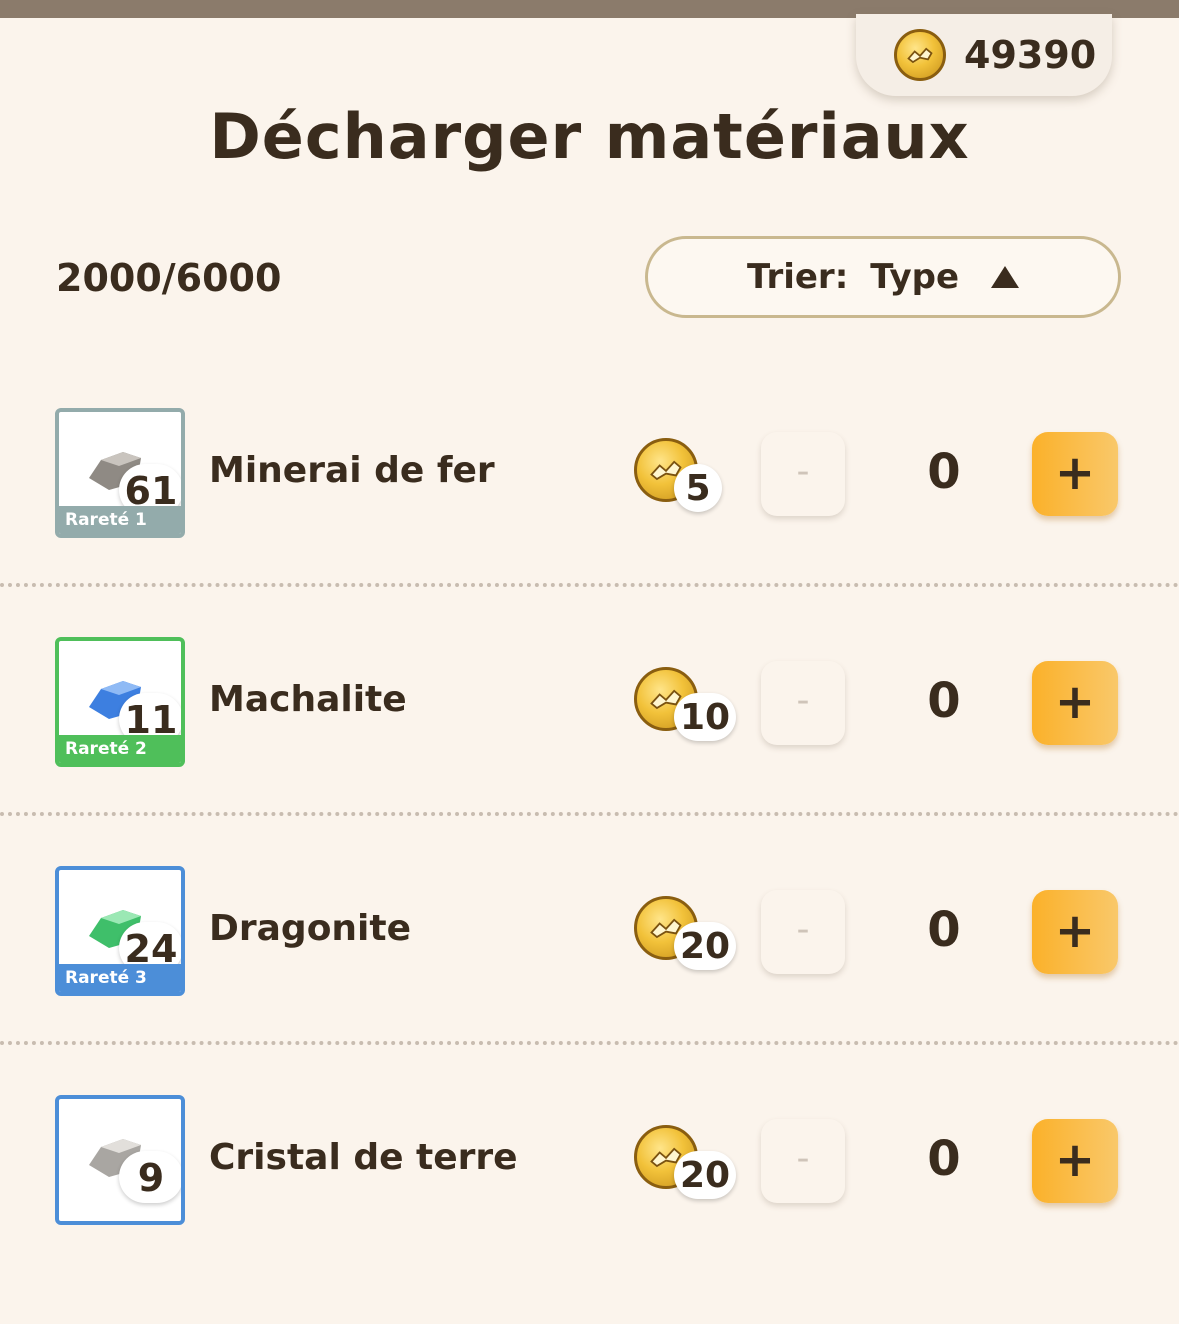 This screenshot has height=1324, width=1179. I want to click on currency-display: 49390, so click(984, 55).